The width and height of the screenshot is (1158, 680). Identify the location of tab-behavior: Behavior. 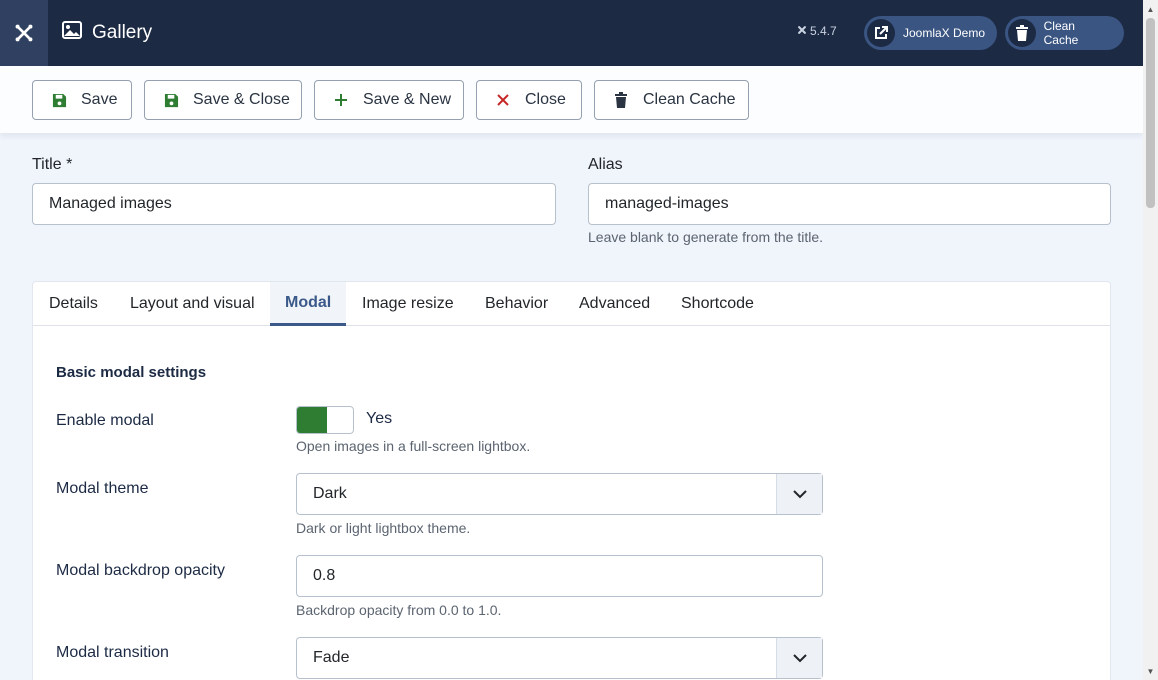
(516, 304).